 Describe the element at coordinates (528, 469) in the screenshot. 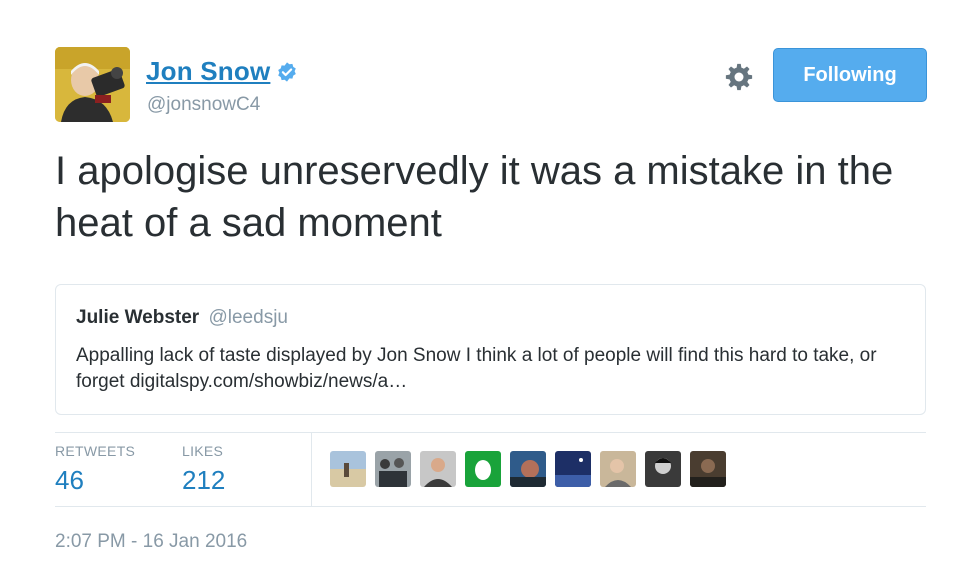

I see `portrait-photo-avatar` at that location.